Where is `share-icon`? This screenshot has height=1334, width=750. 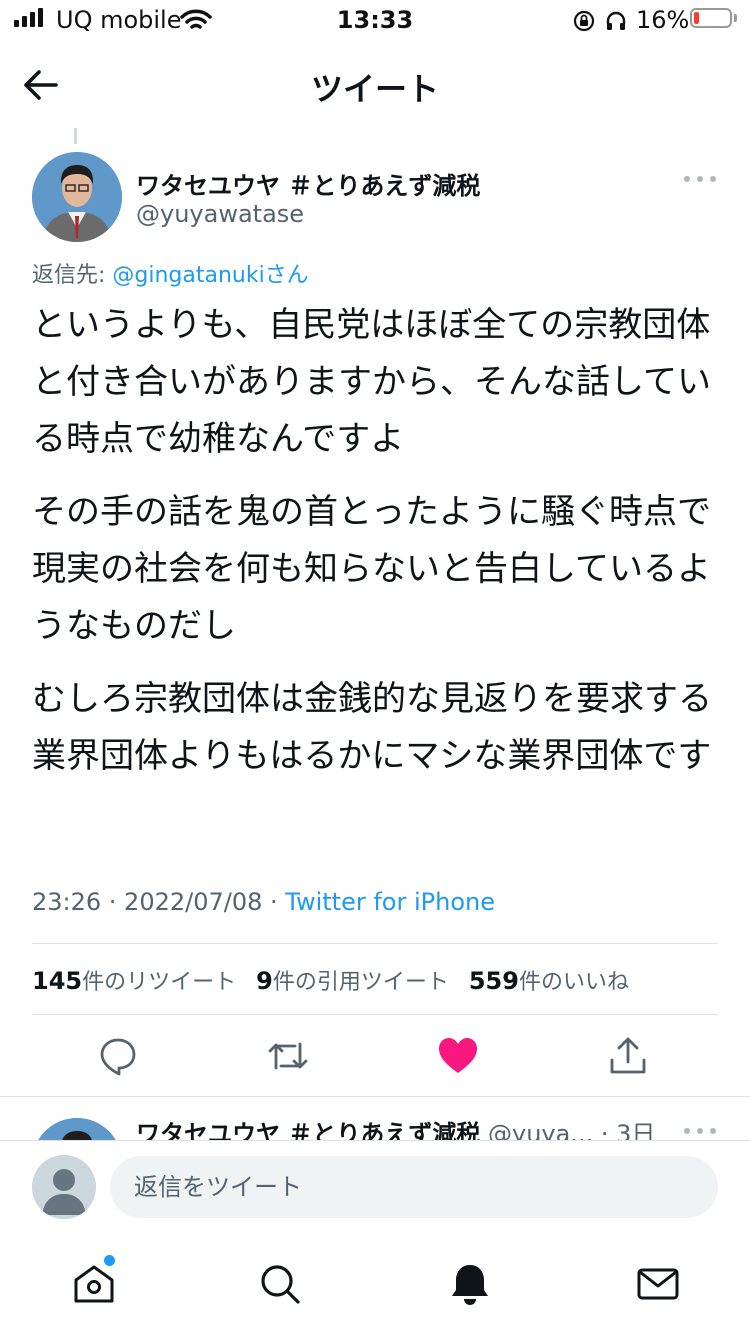 share-icon is located at coordinates (628, 1056).